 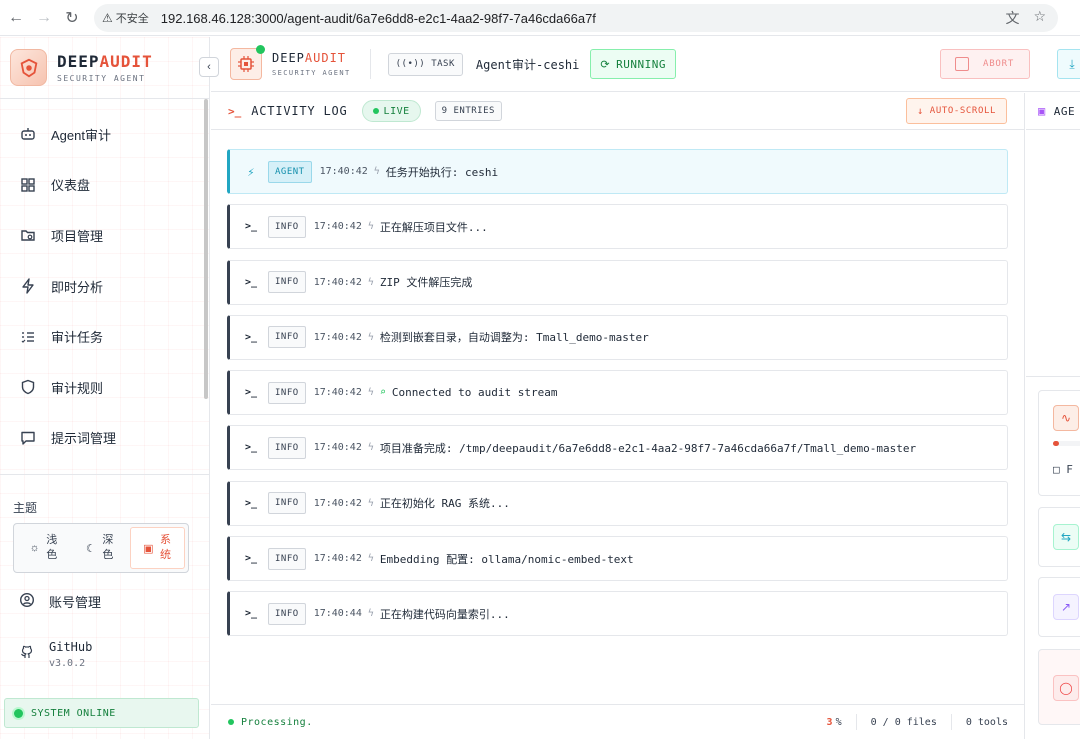 I want to click on sidebar-item-audit-tasks: 审计任务, so click(x=104, y=336).